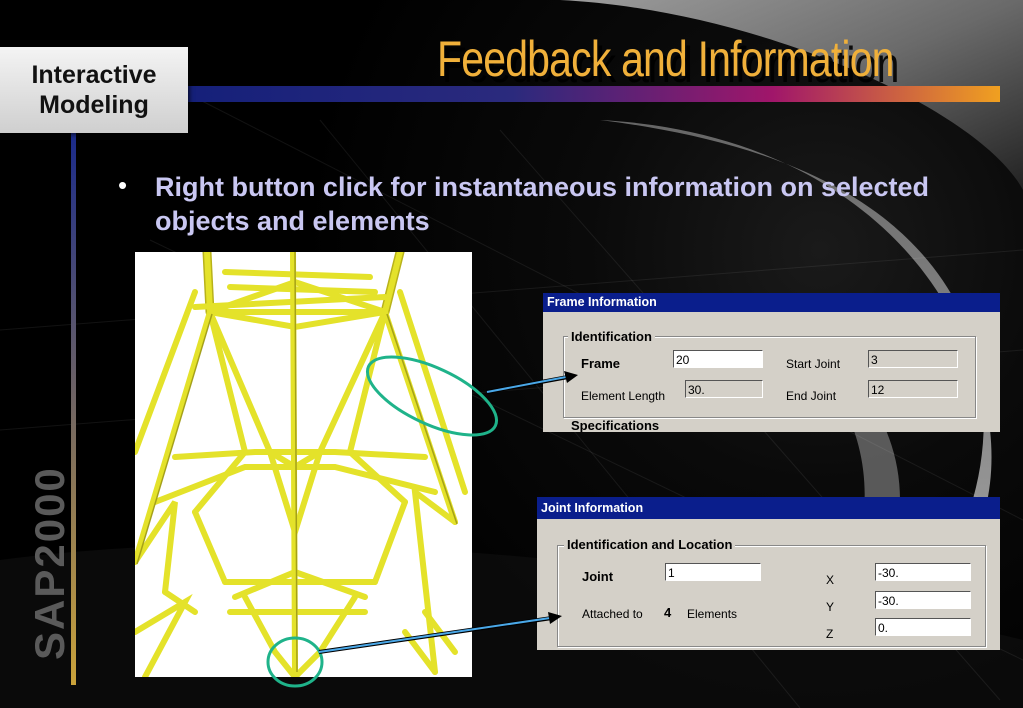 The width and height of the screenshot is (1023, 708). What do you see at coordinates (440, 633) in the screenshot?
I see `joint-pointer-arrow` at bounding box center [440, 633].